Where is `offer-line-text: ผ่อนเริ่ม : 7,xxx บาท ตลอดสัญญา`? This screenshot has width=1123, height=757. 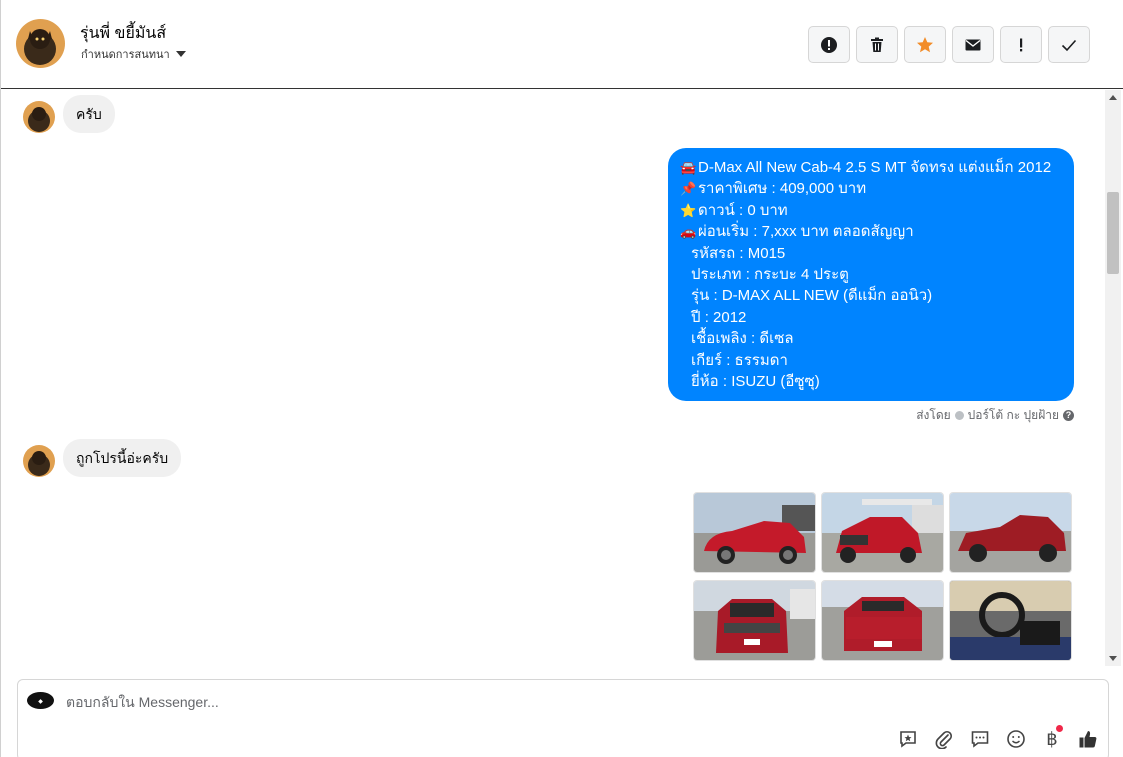
offer-line-text: ผ่อนเริ่ม : 7,xxx บาท ตลอดสัญญา is located at coordinates (806, 232).